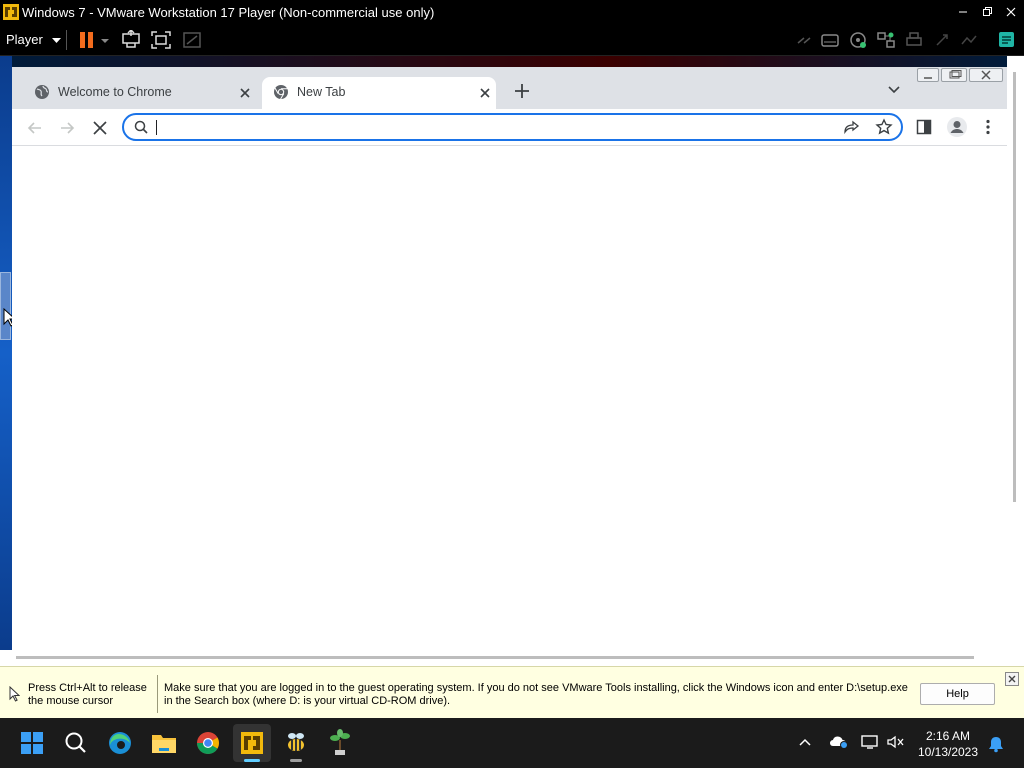  What do you see at coordinates (948, 744) in the screenshot?
I see `system-clock: 2:16 AM 10/13/2023` at bounding box center [948, 744].